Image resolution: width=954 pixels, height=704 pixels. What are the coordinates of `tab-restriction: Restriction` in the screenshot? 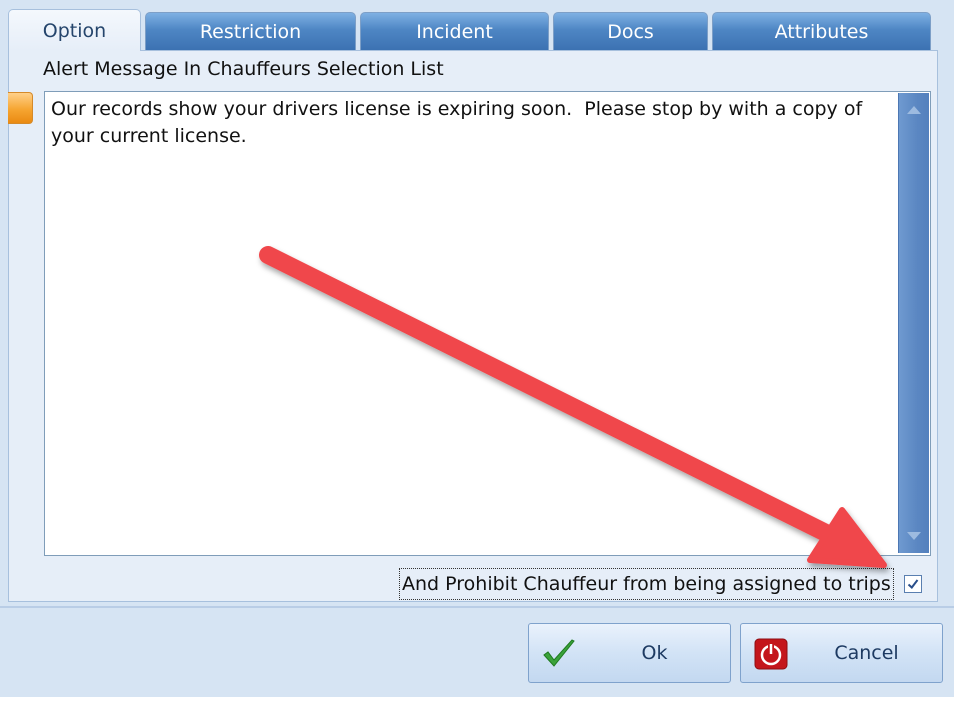 It's located at (250, 31).